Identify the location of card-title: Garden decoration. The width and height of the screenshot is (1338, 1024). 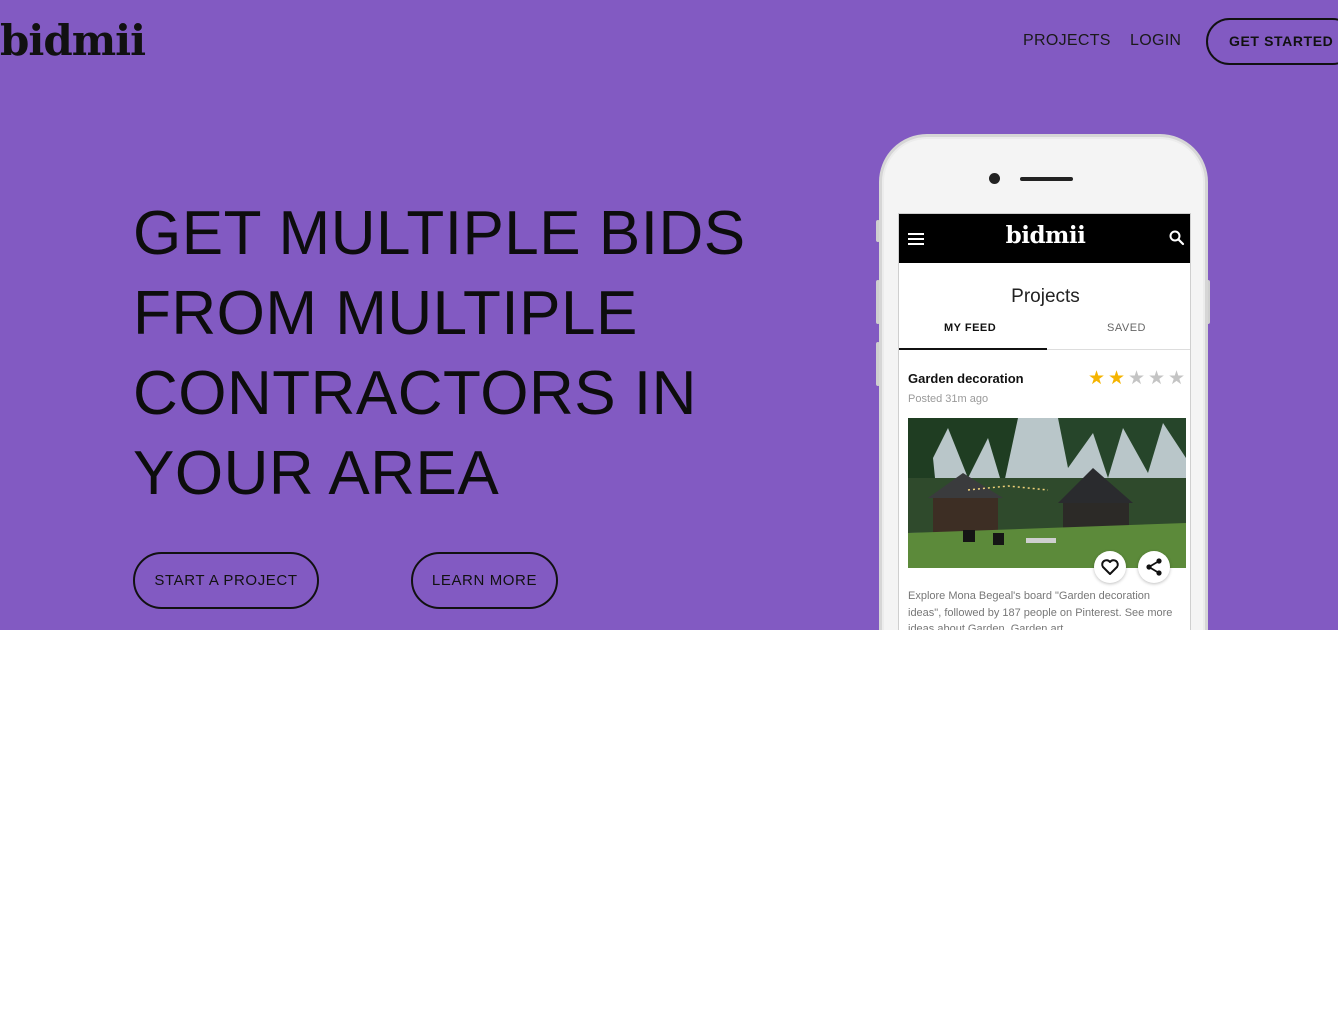
(966, 378).